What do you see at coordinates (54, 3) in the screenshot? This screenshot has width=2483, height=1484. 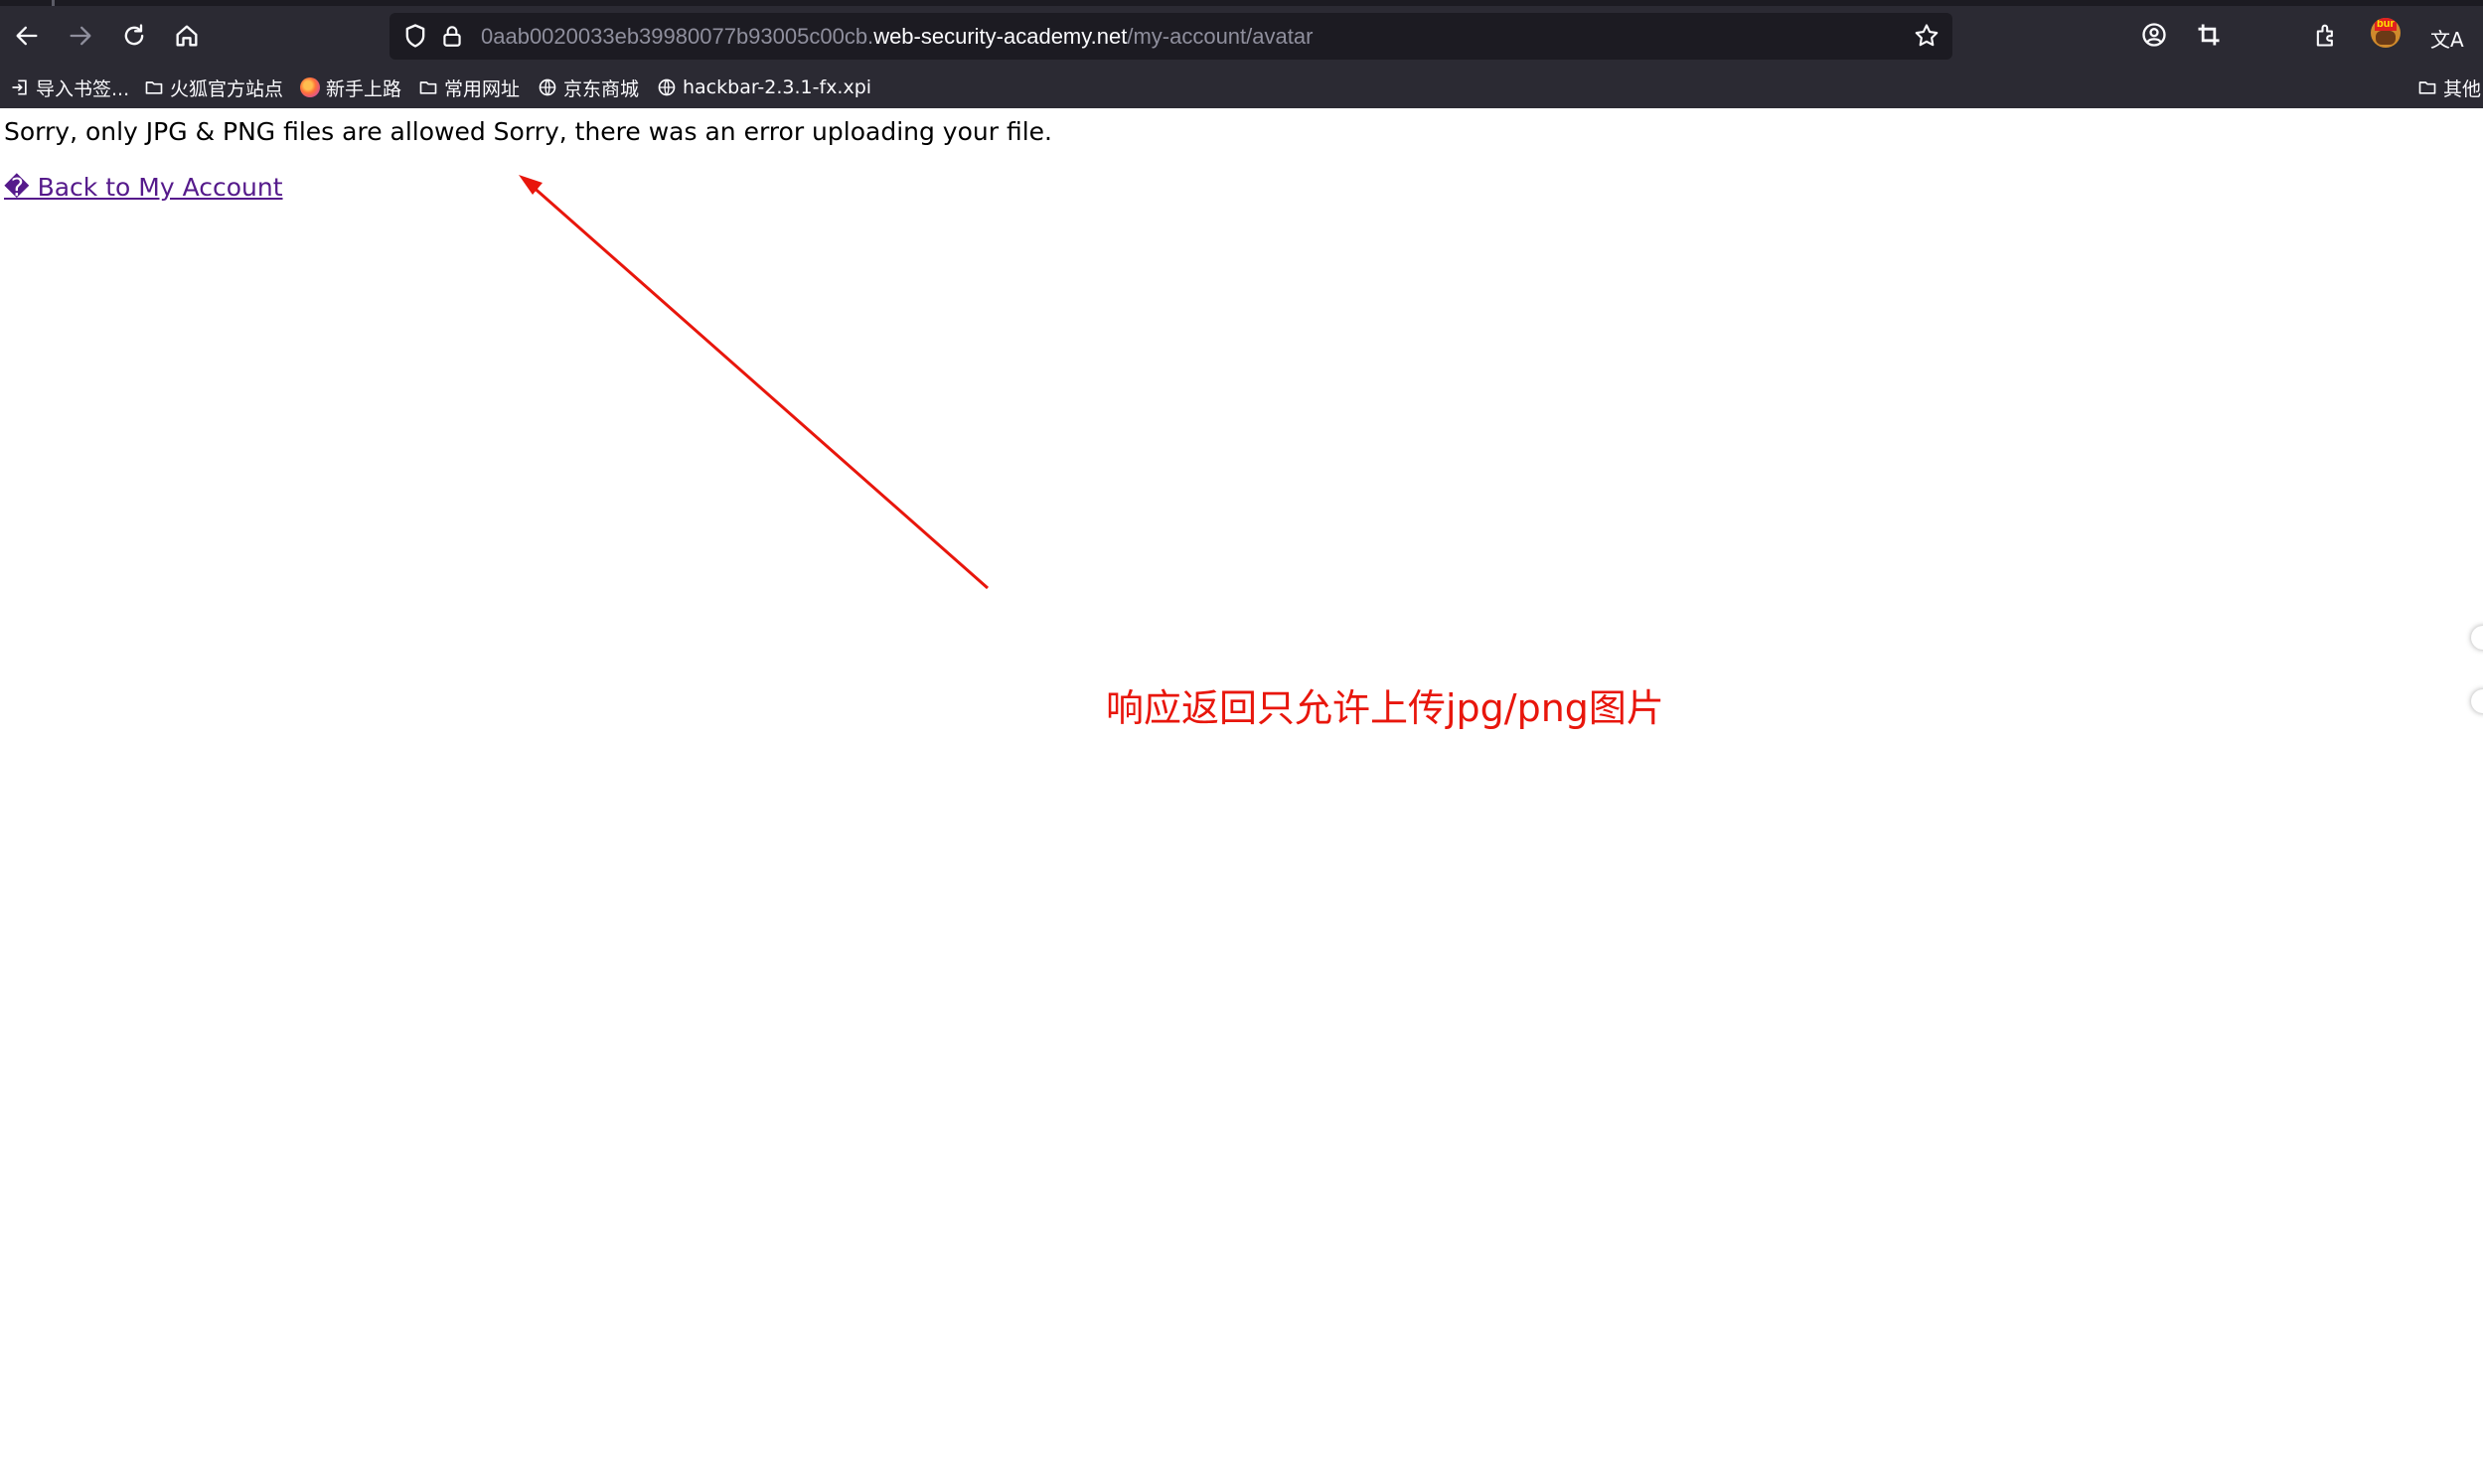 I see `tab-indicator` at bounding box center [54, 3].